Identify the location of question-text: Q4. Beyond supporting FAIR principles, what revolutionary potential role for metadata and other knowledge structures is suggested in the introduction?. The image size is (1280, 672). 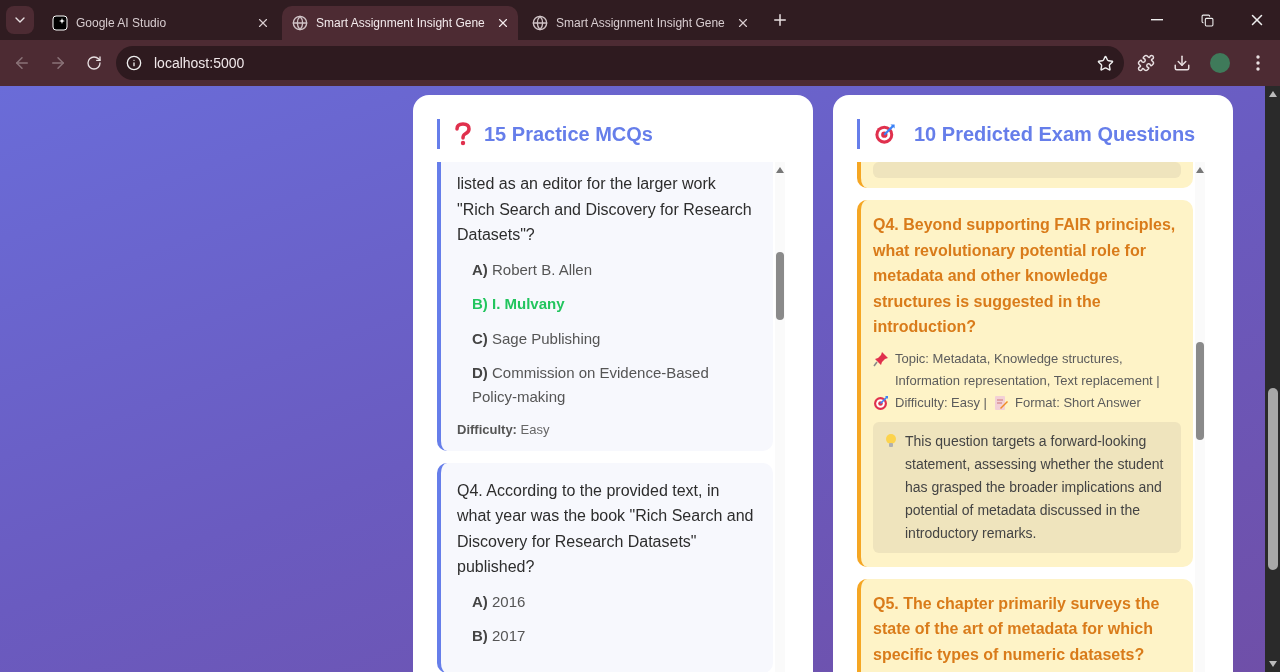
(1025, 276).